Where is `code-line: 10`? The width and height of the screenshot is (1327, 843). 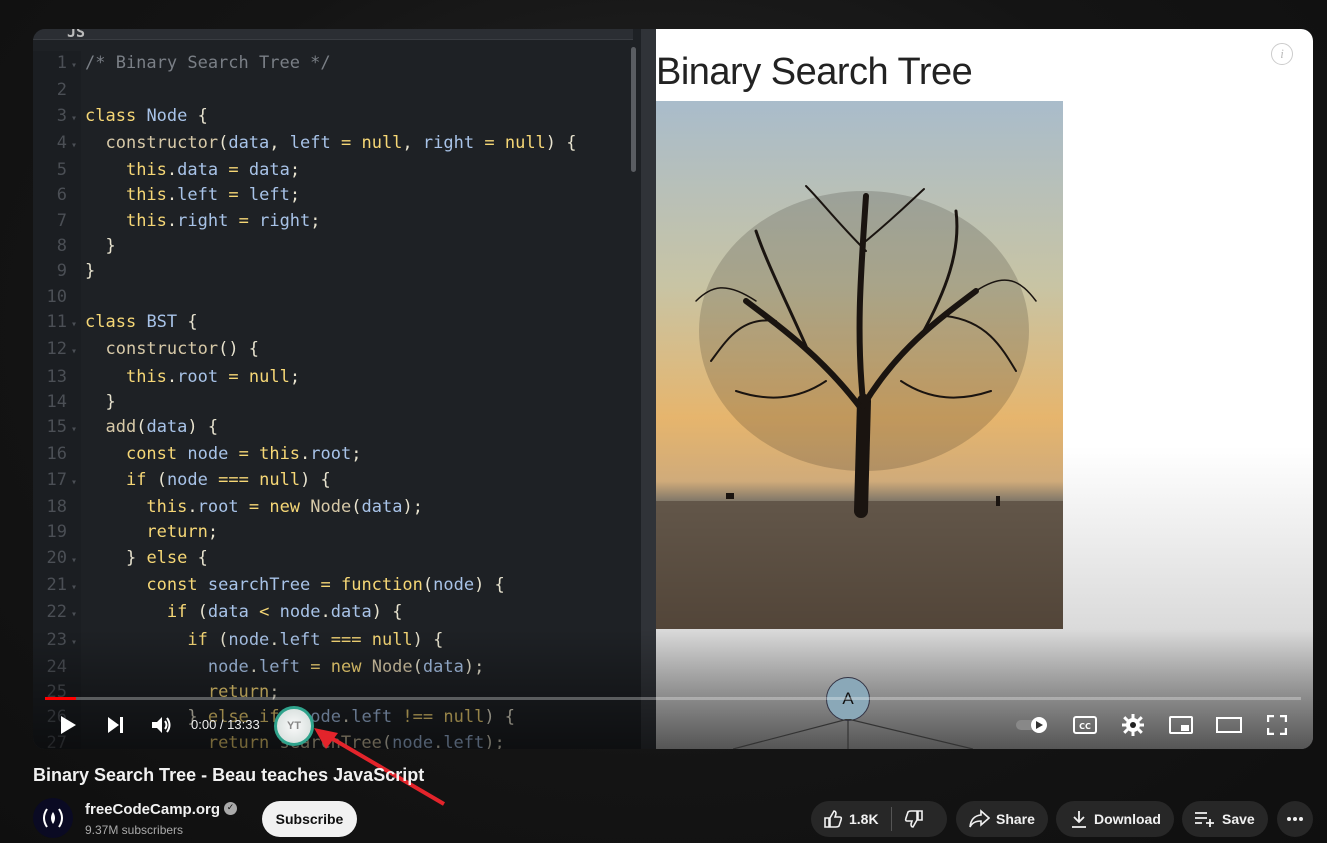 code-line: 10 is located at coordinates (56, 296).